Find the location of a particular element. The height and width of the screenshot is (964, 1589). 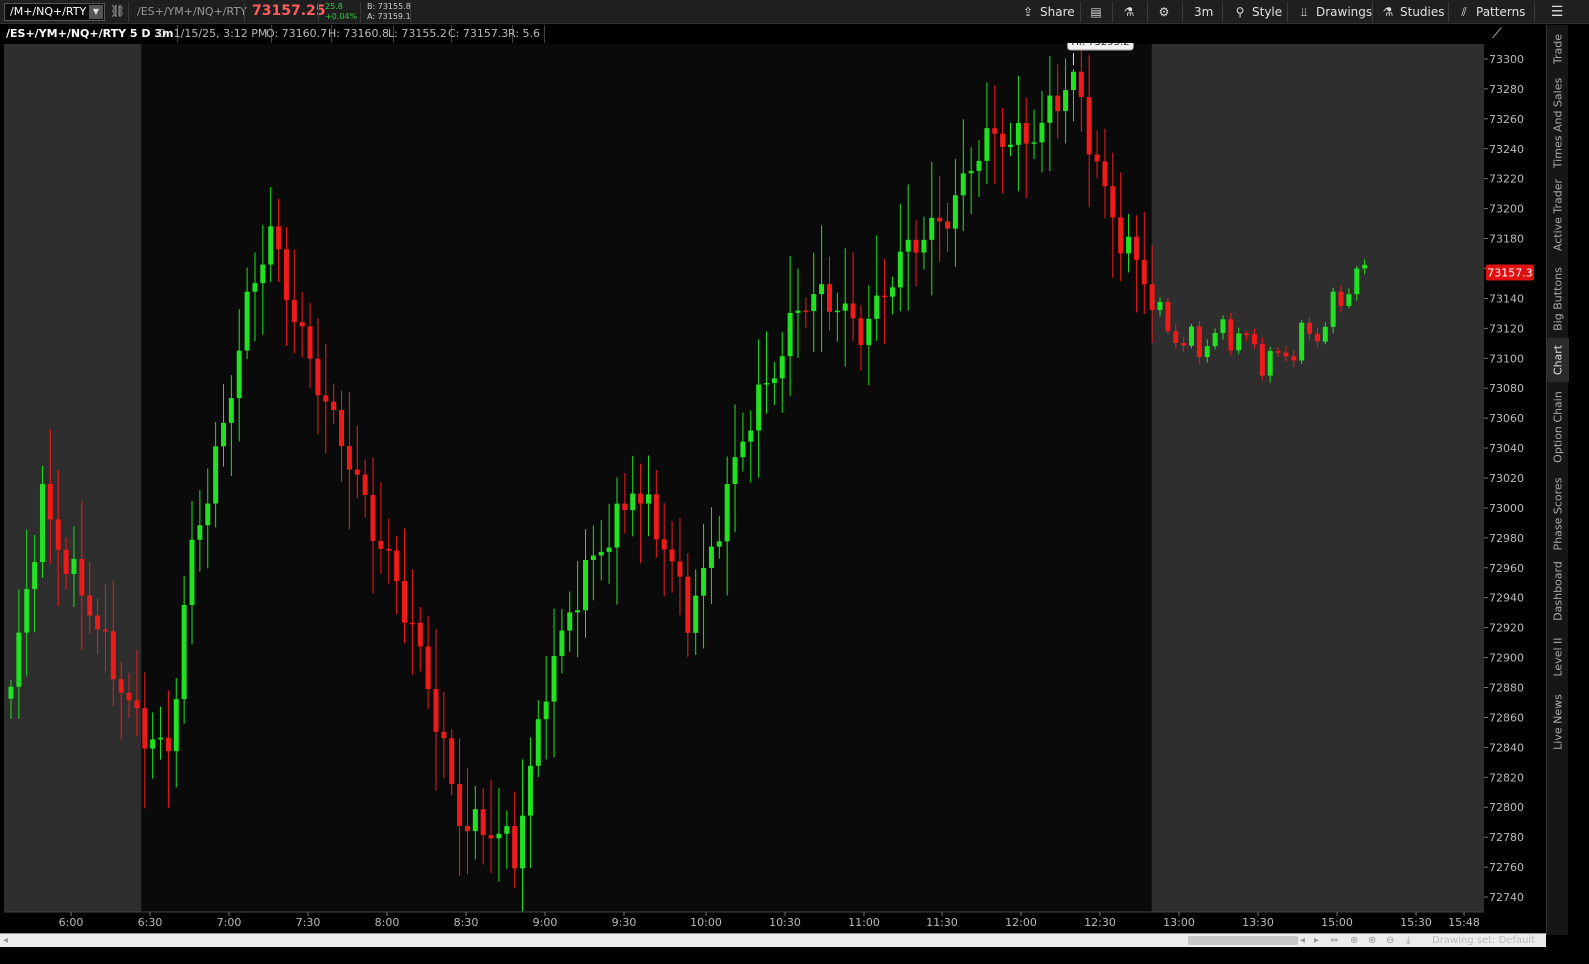

flask-button: ⚗ is located at coordinates (1131, 12).